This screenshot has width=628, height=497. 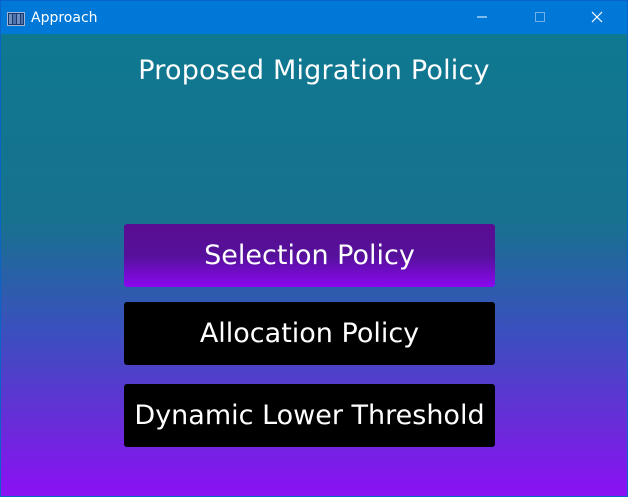 What do you see at coordinates (16, 18) in the screenshot?
I see `app-window-icon` at bounding box center [16, 18].